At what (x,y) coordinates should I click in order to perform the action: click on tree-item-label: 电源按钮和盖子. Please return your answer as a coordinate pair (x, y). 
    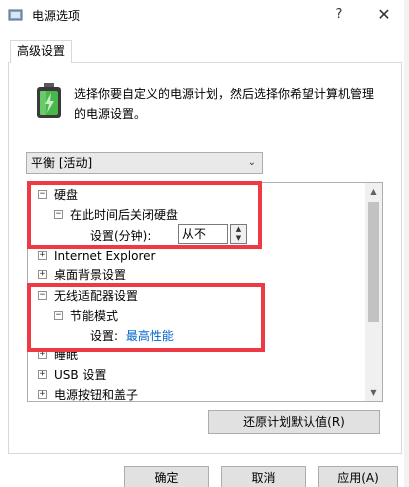
    Looking at the image, I should click on (96, 395).